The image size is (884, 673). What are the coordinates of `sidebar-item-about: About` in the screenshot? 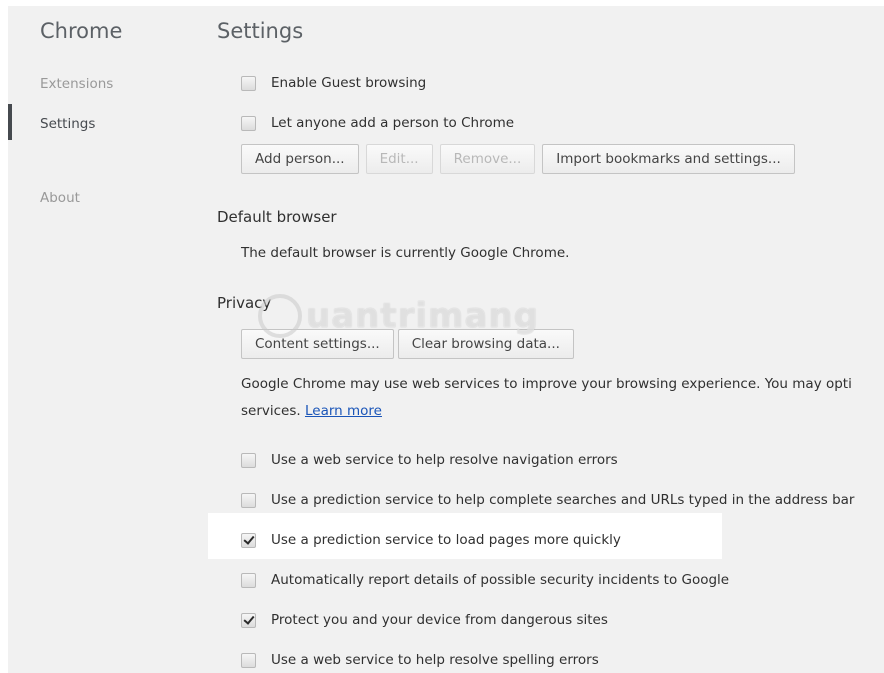 It's located at (60, 198).